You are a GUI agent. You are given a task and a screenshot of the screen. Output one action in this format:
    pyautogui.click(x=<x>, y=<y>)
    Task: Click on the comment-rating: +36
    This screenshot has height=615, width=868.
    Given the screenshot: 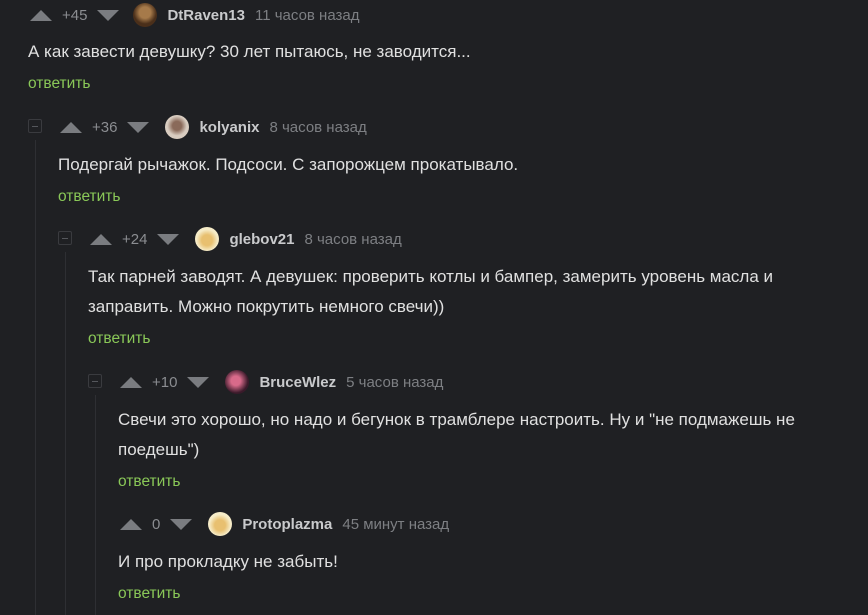 What is the action you would take?
    pyautogui.click(x=105, y=127)
    